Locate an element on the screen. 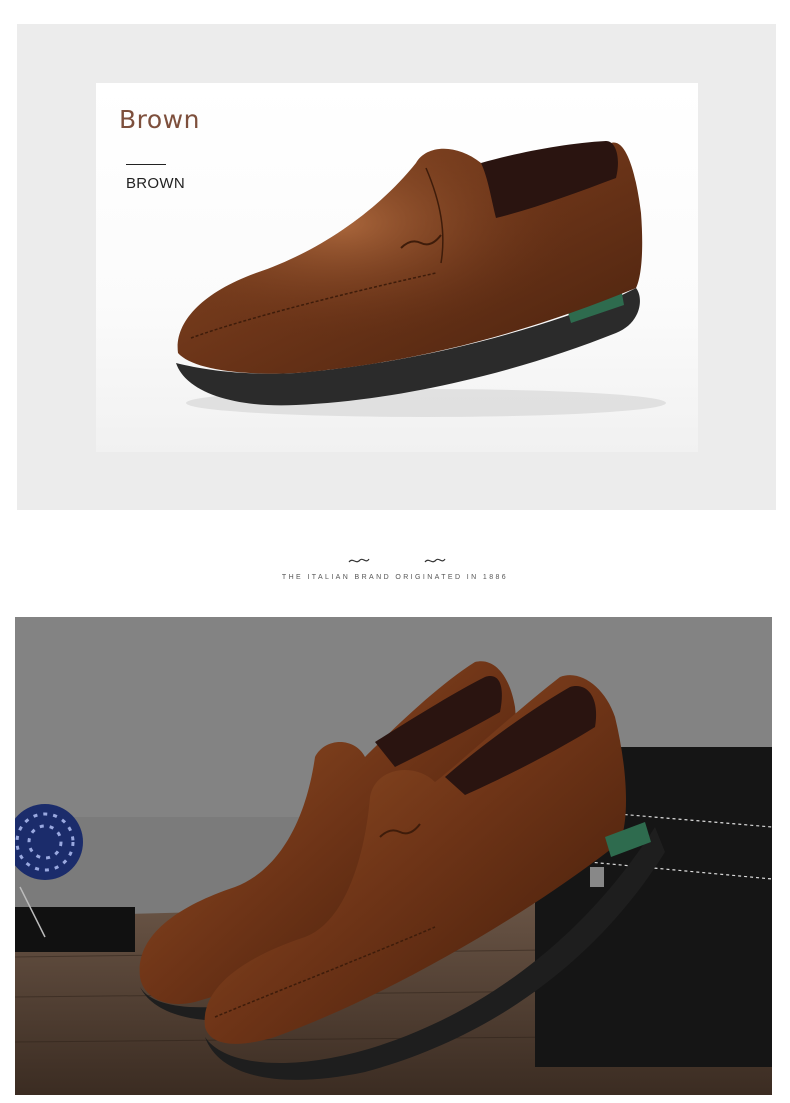 The height and width of the screenshot is (1103, 790). brand-tagline: THE ITALIAN BRAND ORIGINATED IN 1886 is located at coordinates (395, 577).